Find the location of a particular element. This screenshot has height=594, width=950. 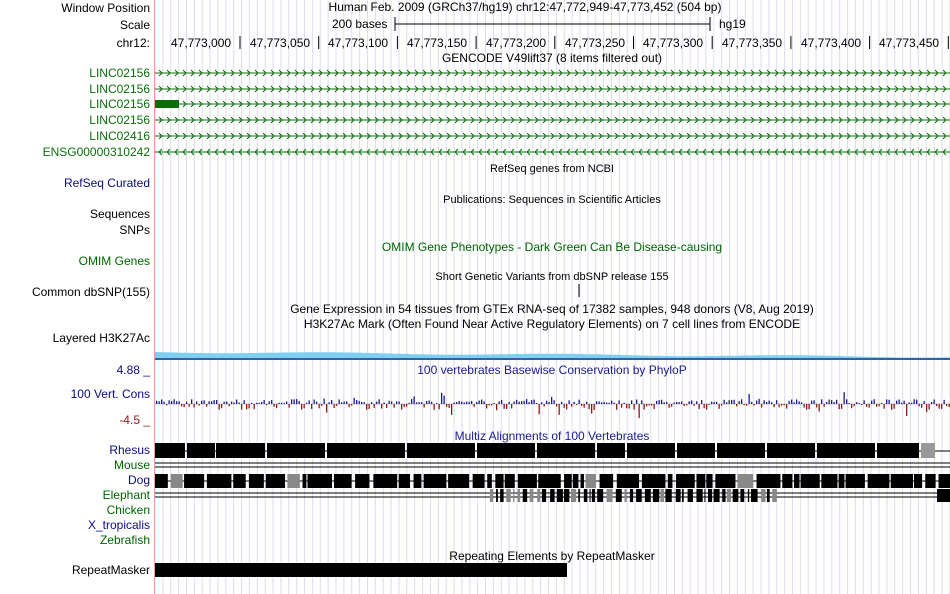

refseq-curated-label: RefSeq Curated is located at coordinates (107, 183).